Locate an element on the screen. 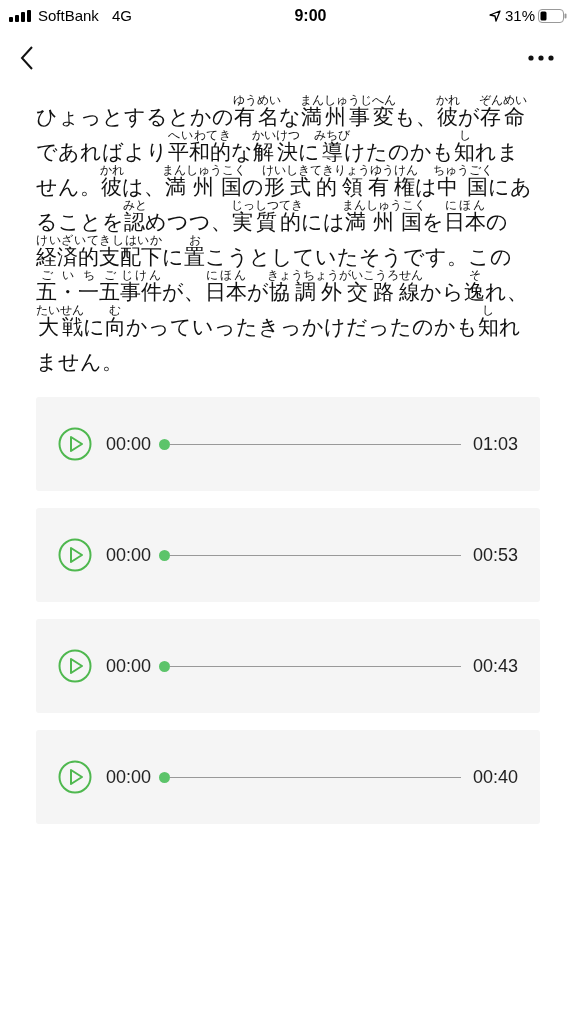 The height and width of the screenshot is (1024, 576). carrier-name: SoftBank is located at coordinates (68, 15).